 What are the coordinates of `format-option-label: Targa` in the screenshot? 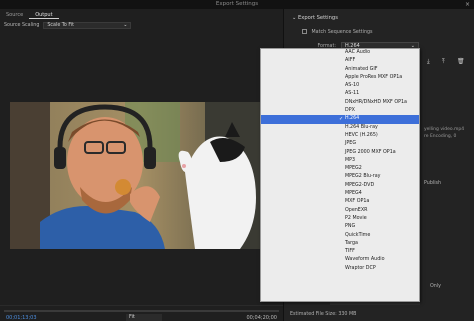 It's located at (351, 243).